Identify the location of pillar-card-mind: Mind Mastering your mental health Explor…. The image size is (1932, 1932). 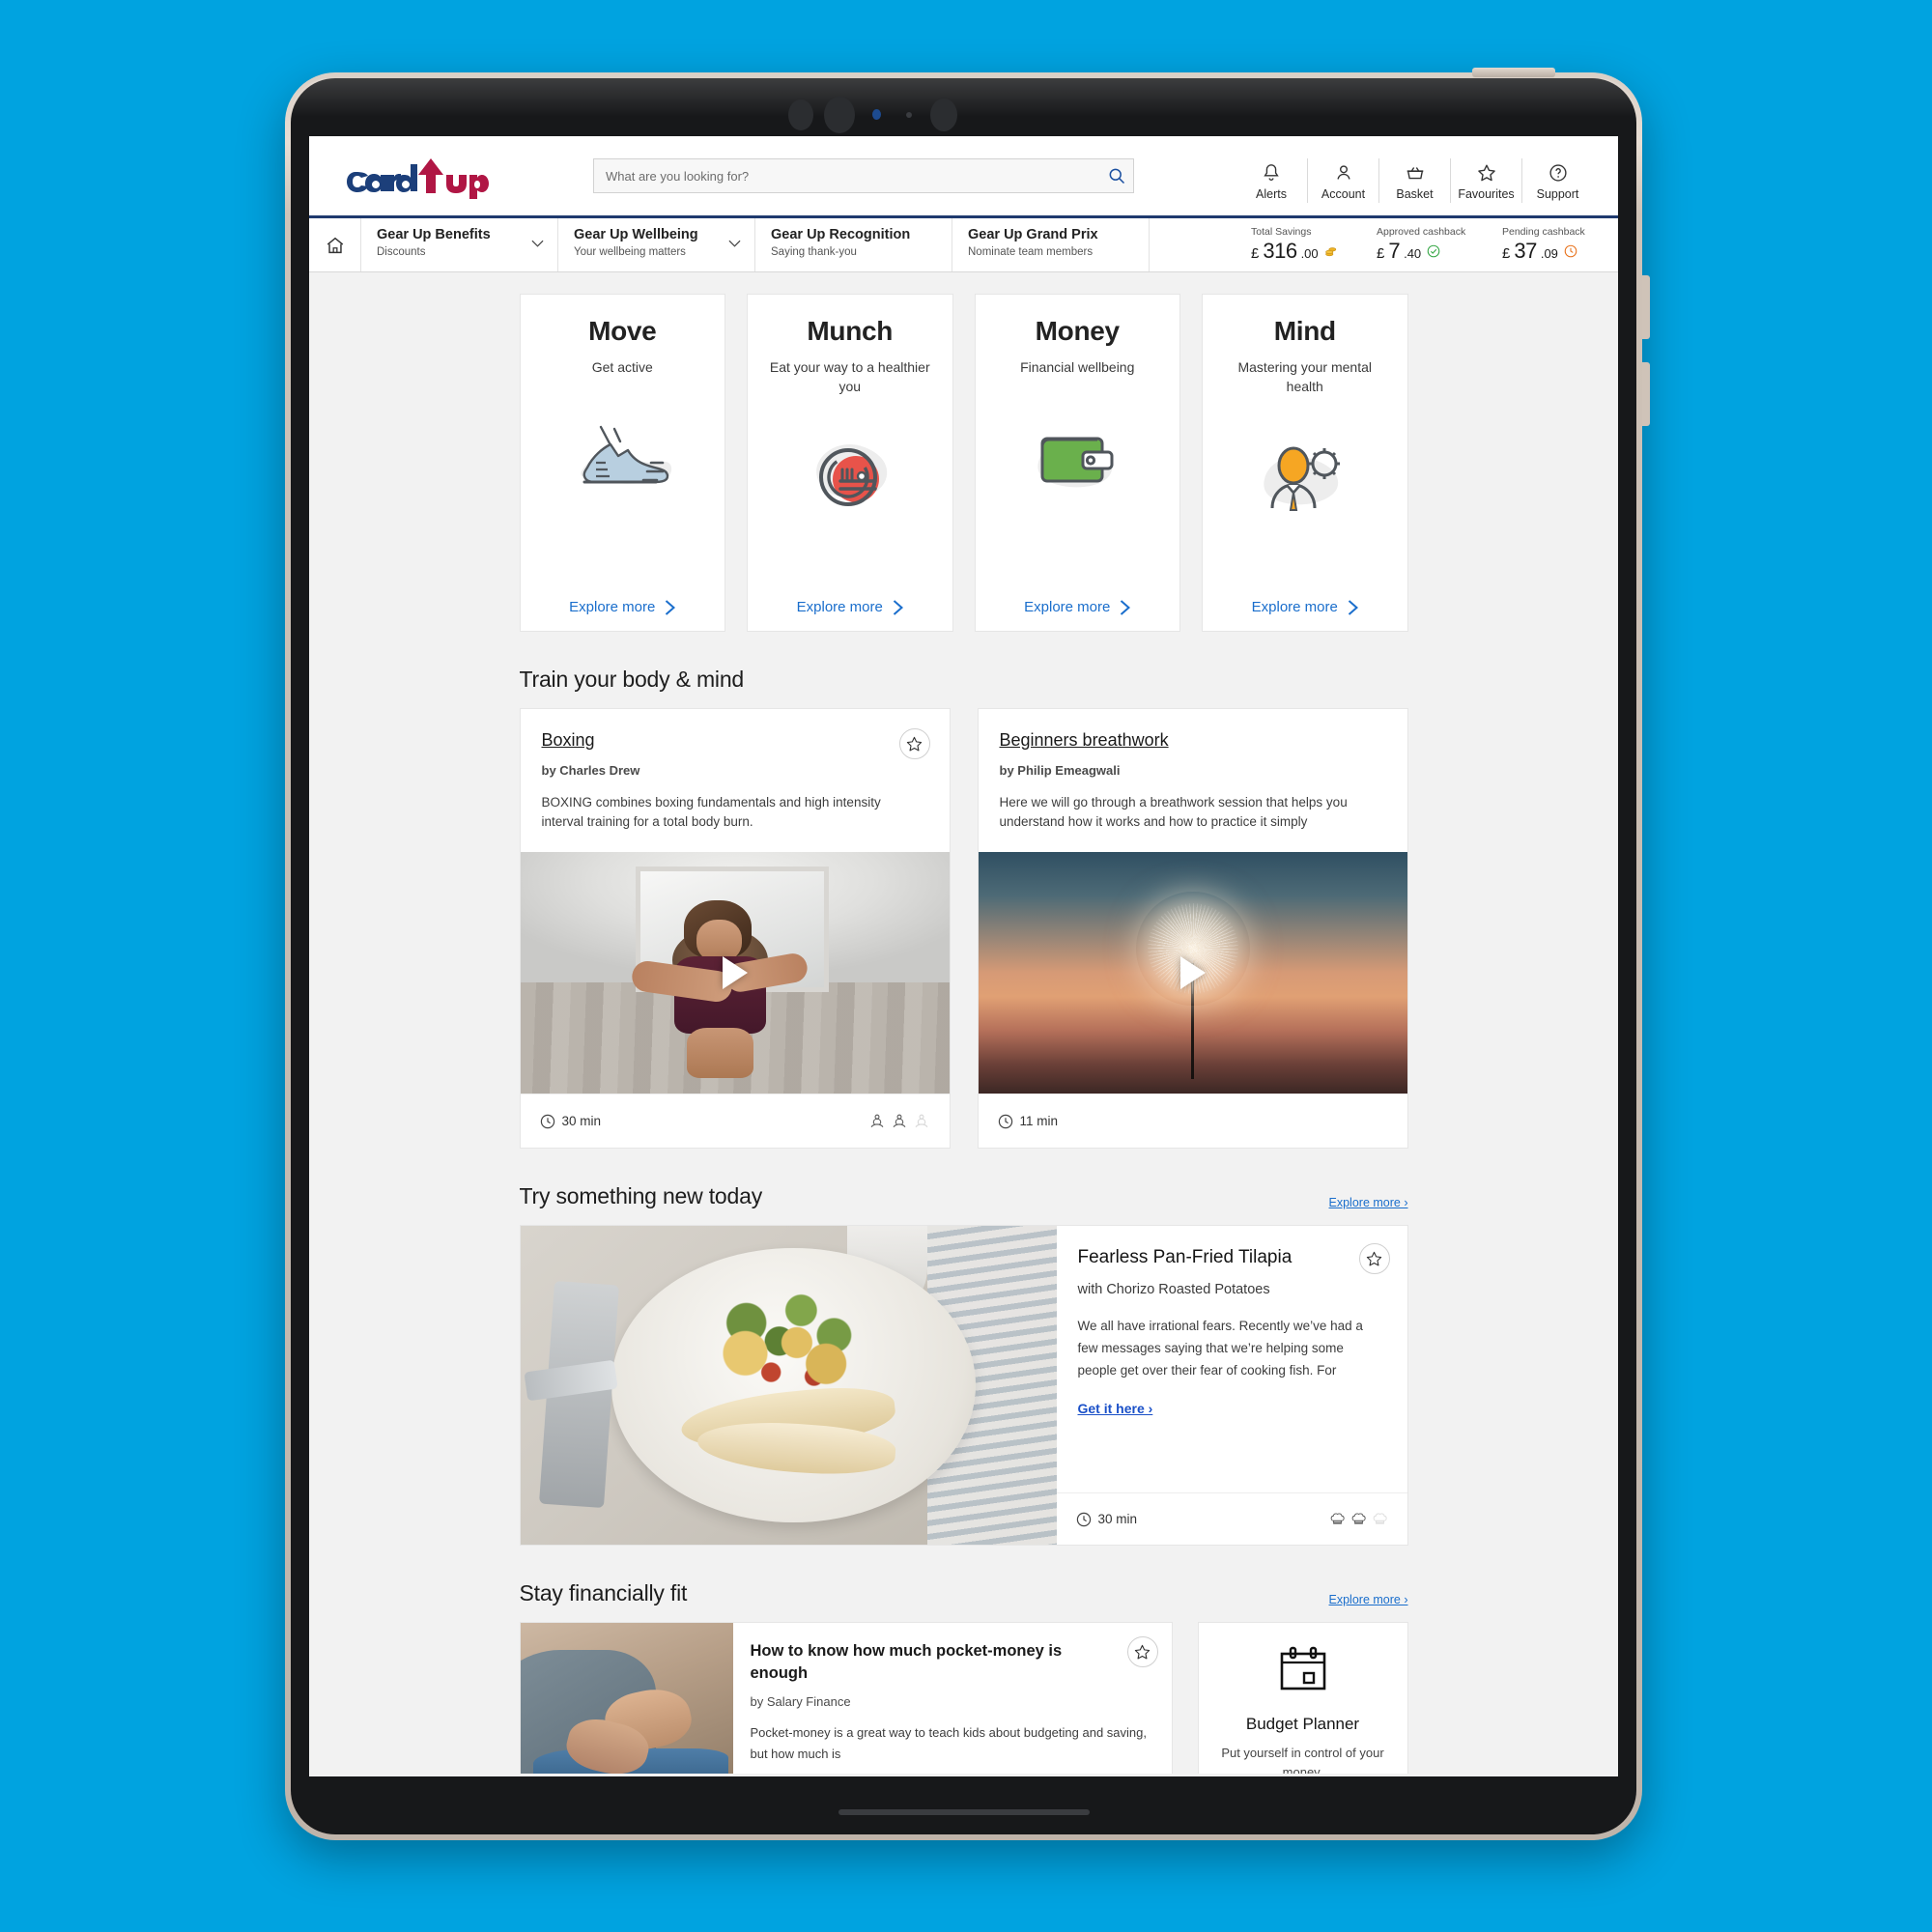
(1305, 463).